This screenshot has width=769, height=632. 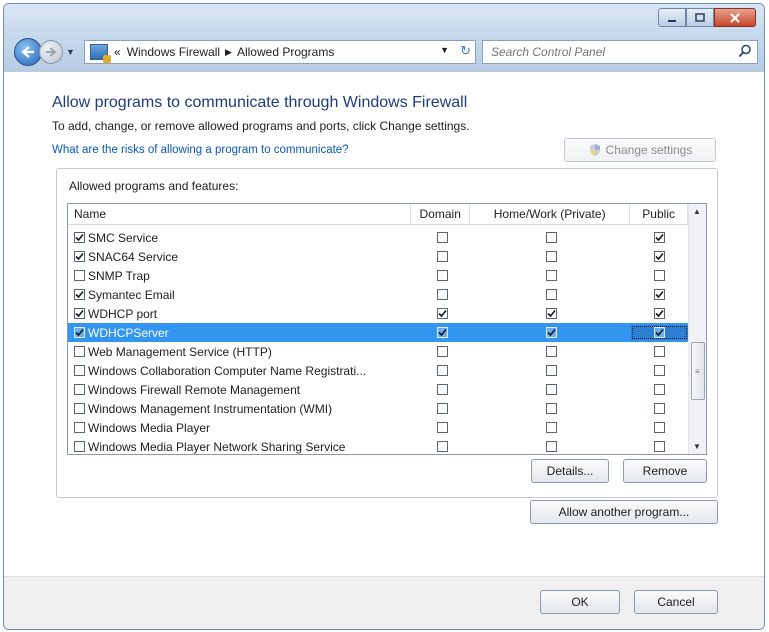 What do you see at coordinates (697, 446) in the screenshot?
I see `scroll-down-icon: ▼` at bounding box center [697, 446].